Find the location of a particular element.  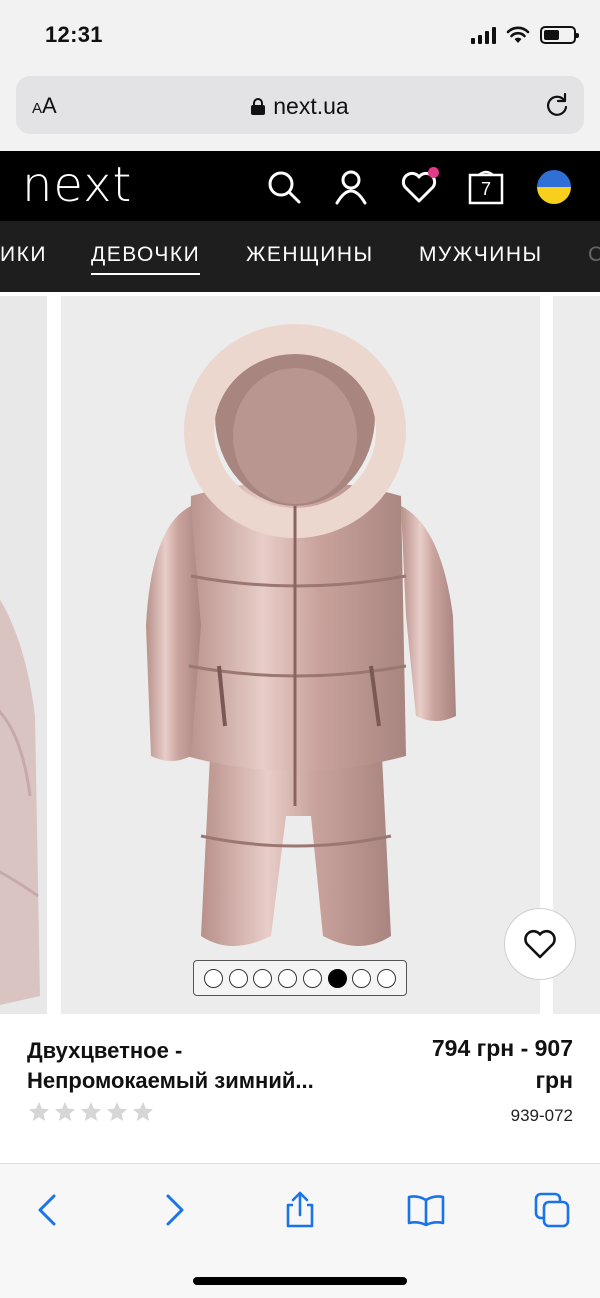

add-to-favourites-button is located at coordinates (540, 944).